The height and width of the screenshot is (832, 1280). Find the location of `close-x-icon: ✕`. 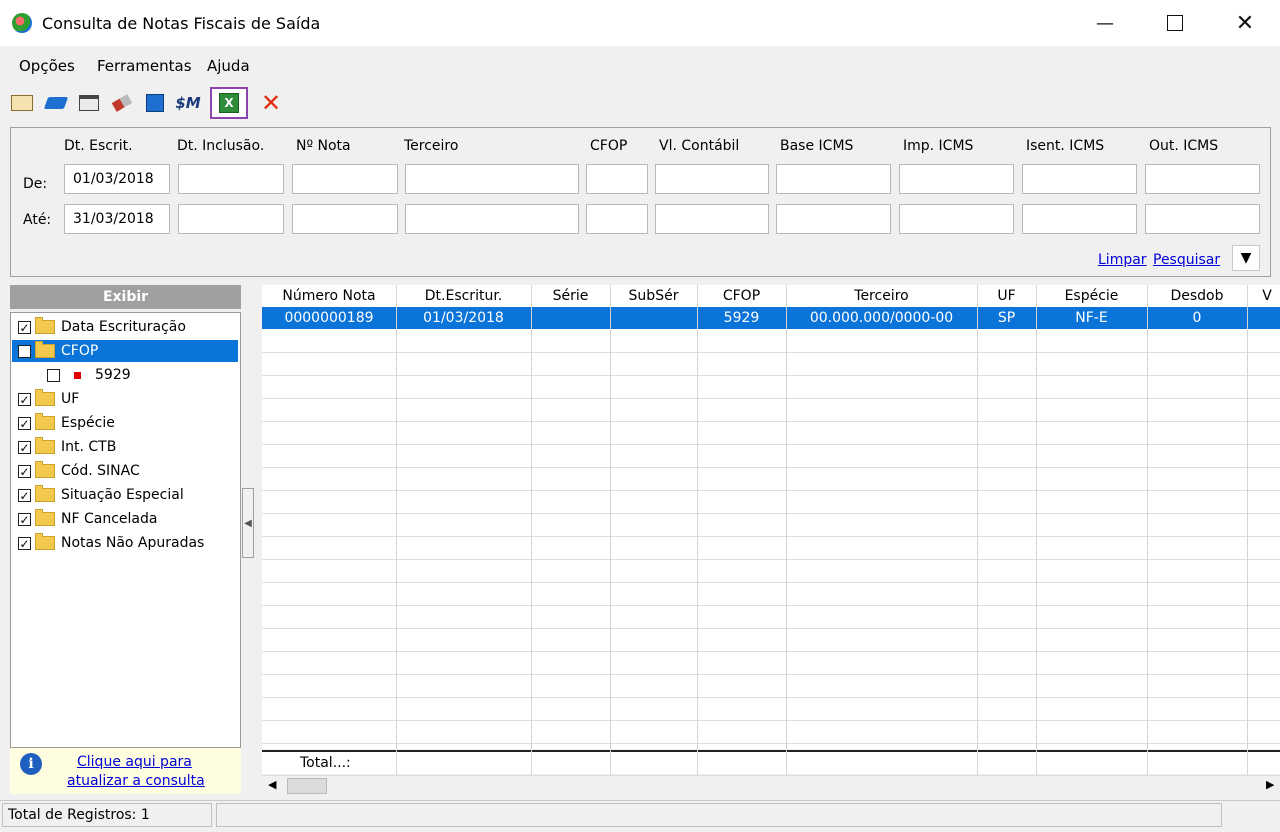

close-x-icon: ✕ is located at coordinates (271, 103).